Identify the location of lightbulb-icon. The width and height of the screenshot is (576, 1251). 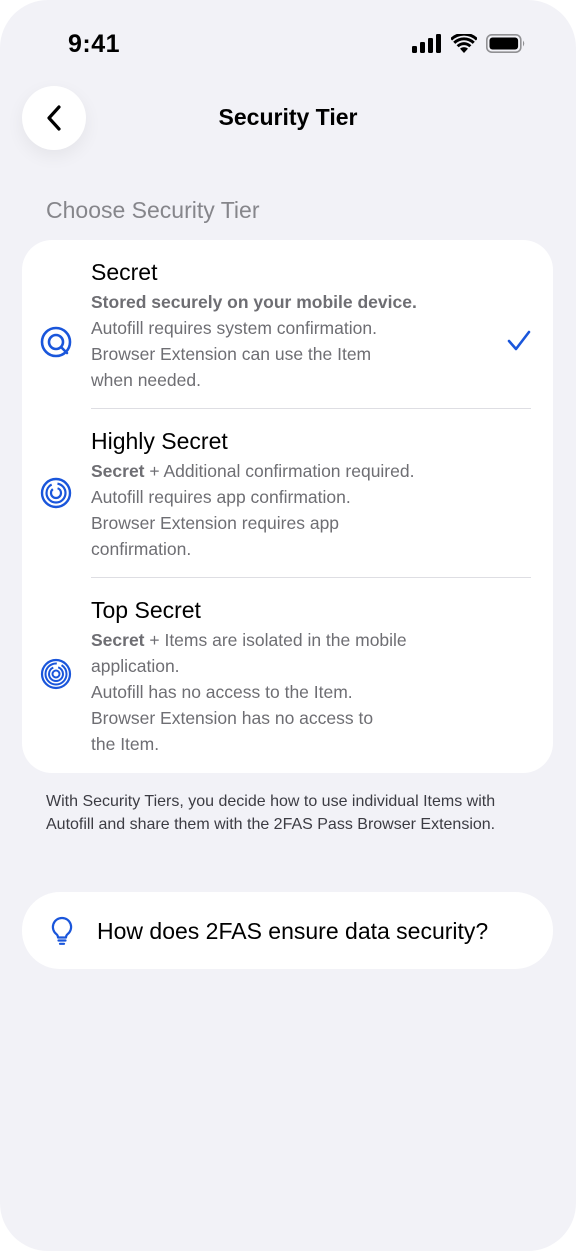
(62, 930).